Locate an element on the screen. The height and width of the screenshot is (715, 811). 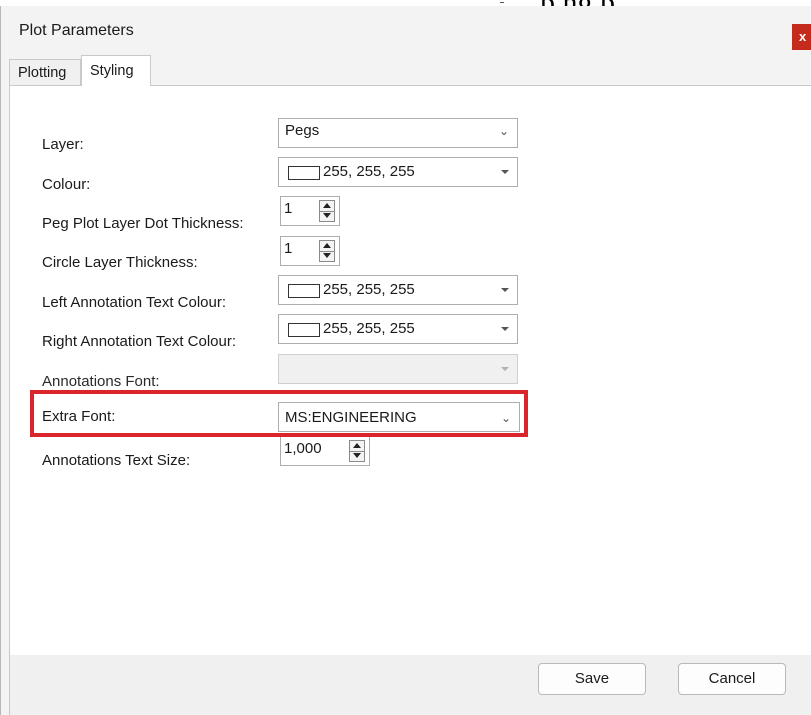
chevron-down-icon: ⌄ is located at coordinates (503, 131).